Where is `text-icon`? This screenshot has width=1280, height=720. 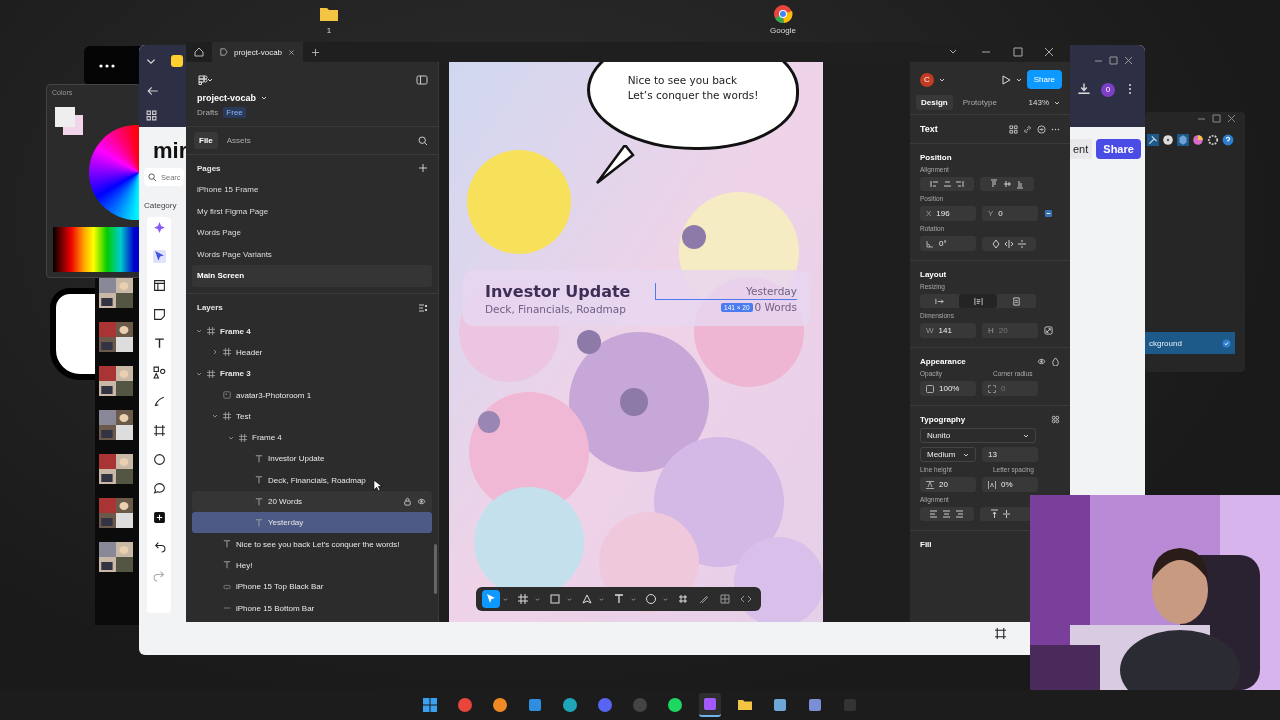
text-icon is located at coordinates (159, 343).